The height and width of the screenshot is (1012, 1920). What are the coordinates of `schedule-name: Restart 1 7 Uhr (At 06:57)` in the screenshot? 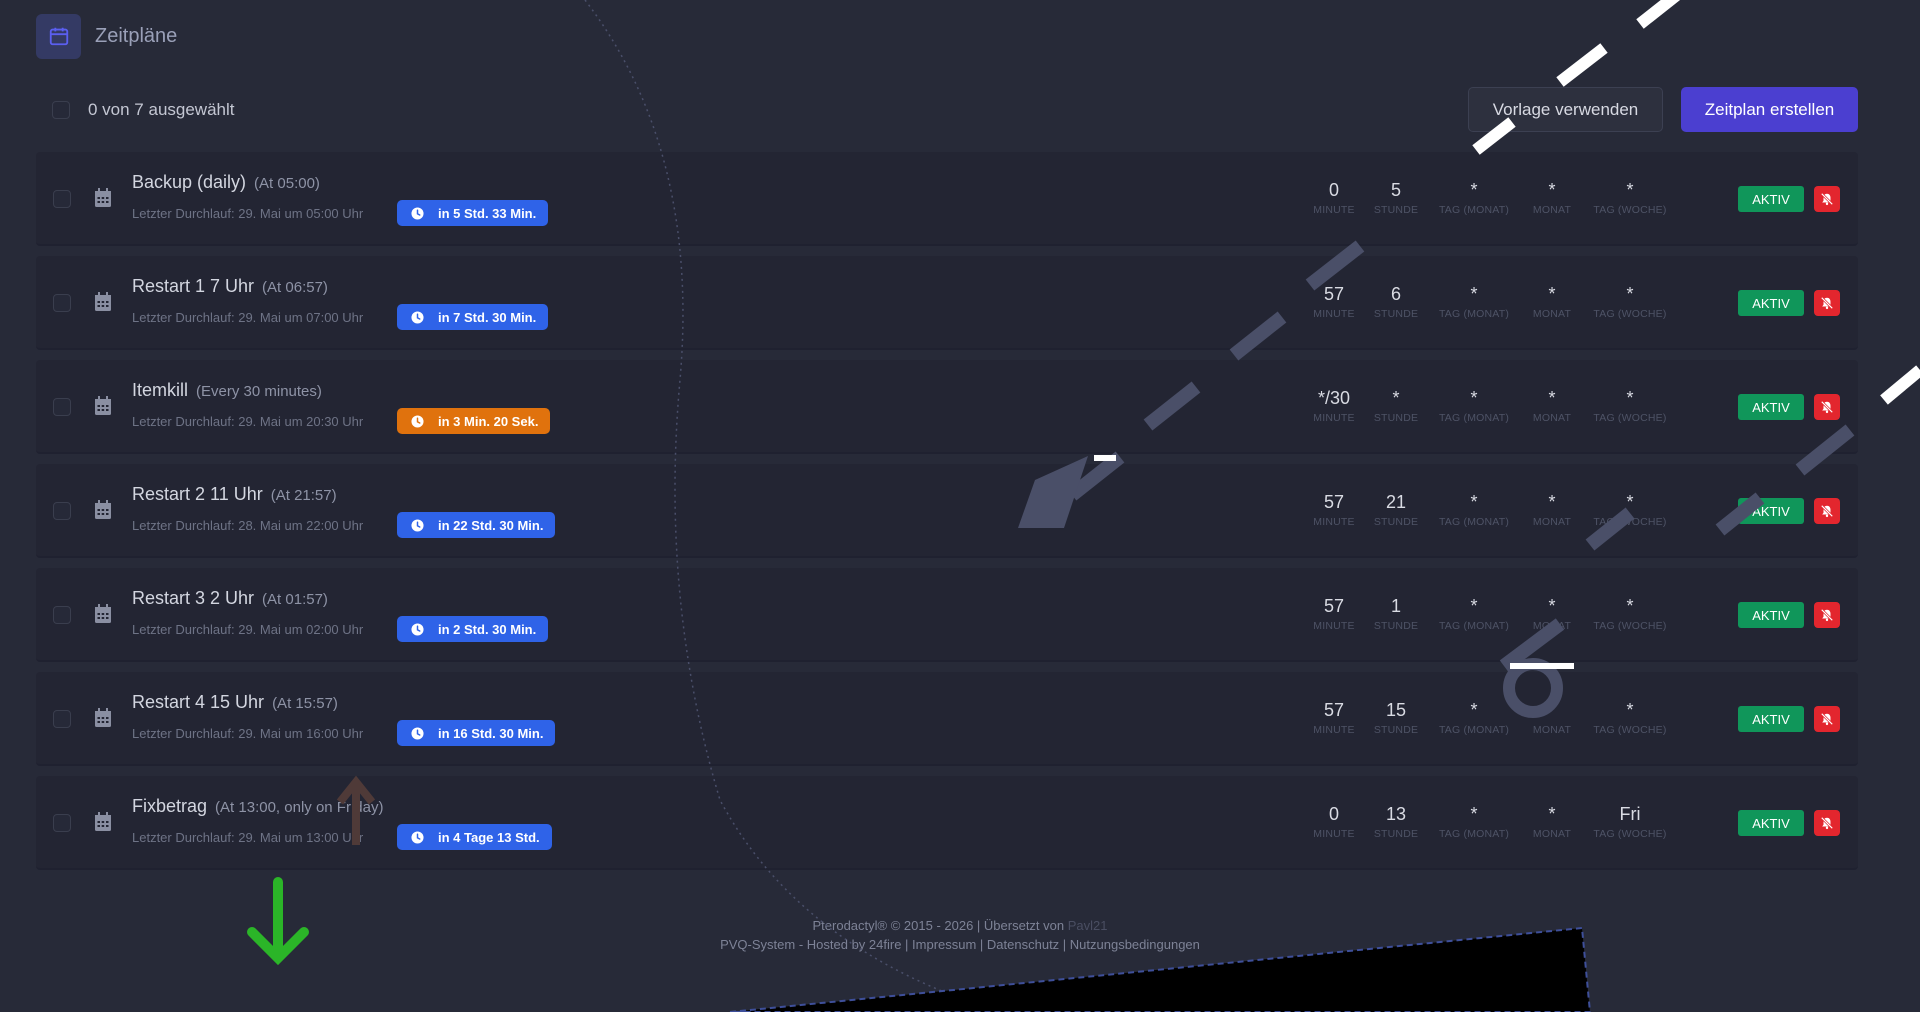 It's located at (230, 286).